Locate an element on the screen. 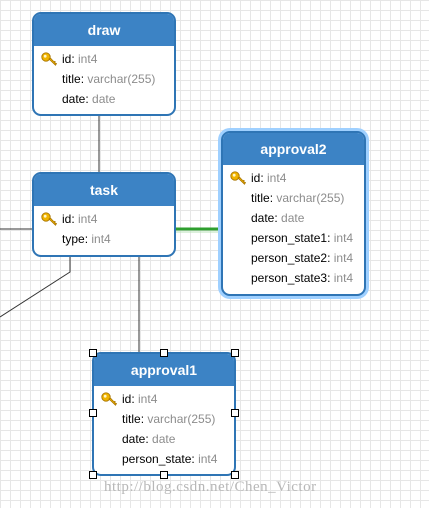 The width and height of the screenshot is (429, 508). field-row: person_state2: int4 is located at coordinates (293, 258).